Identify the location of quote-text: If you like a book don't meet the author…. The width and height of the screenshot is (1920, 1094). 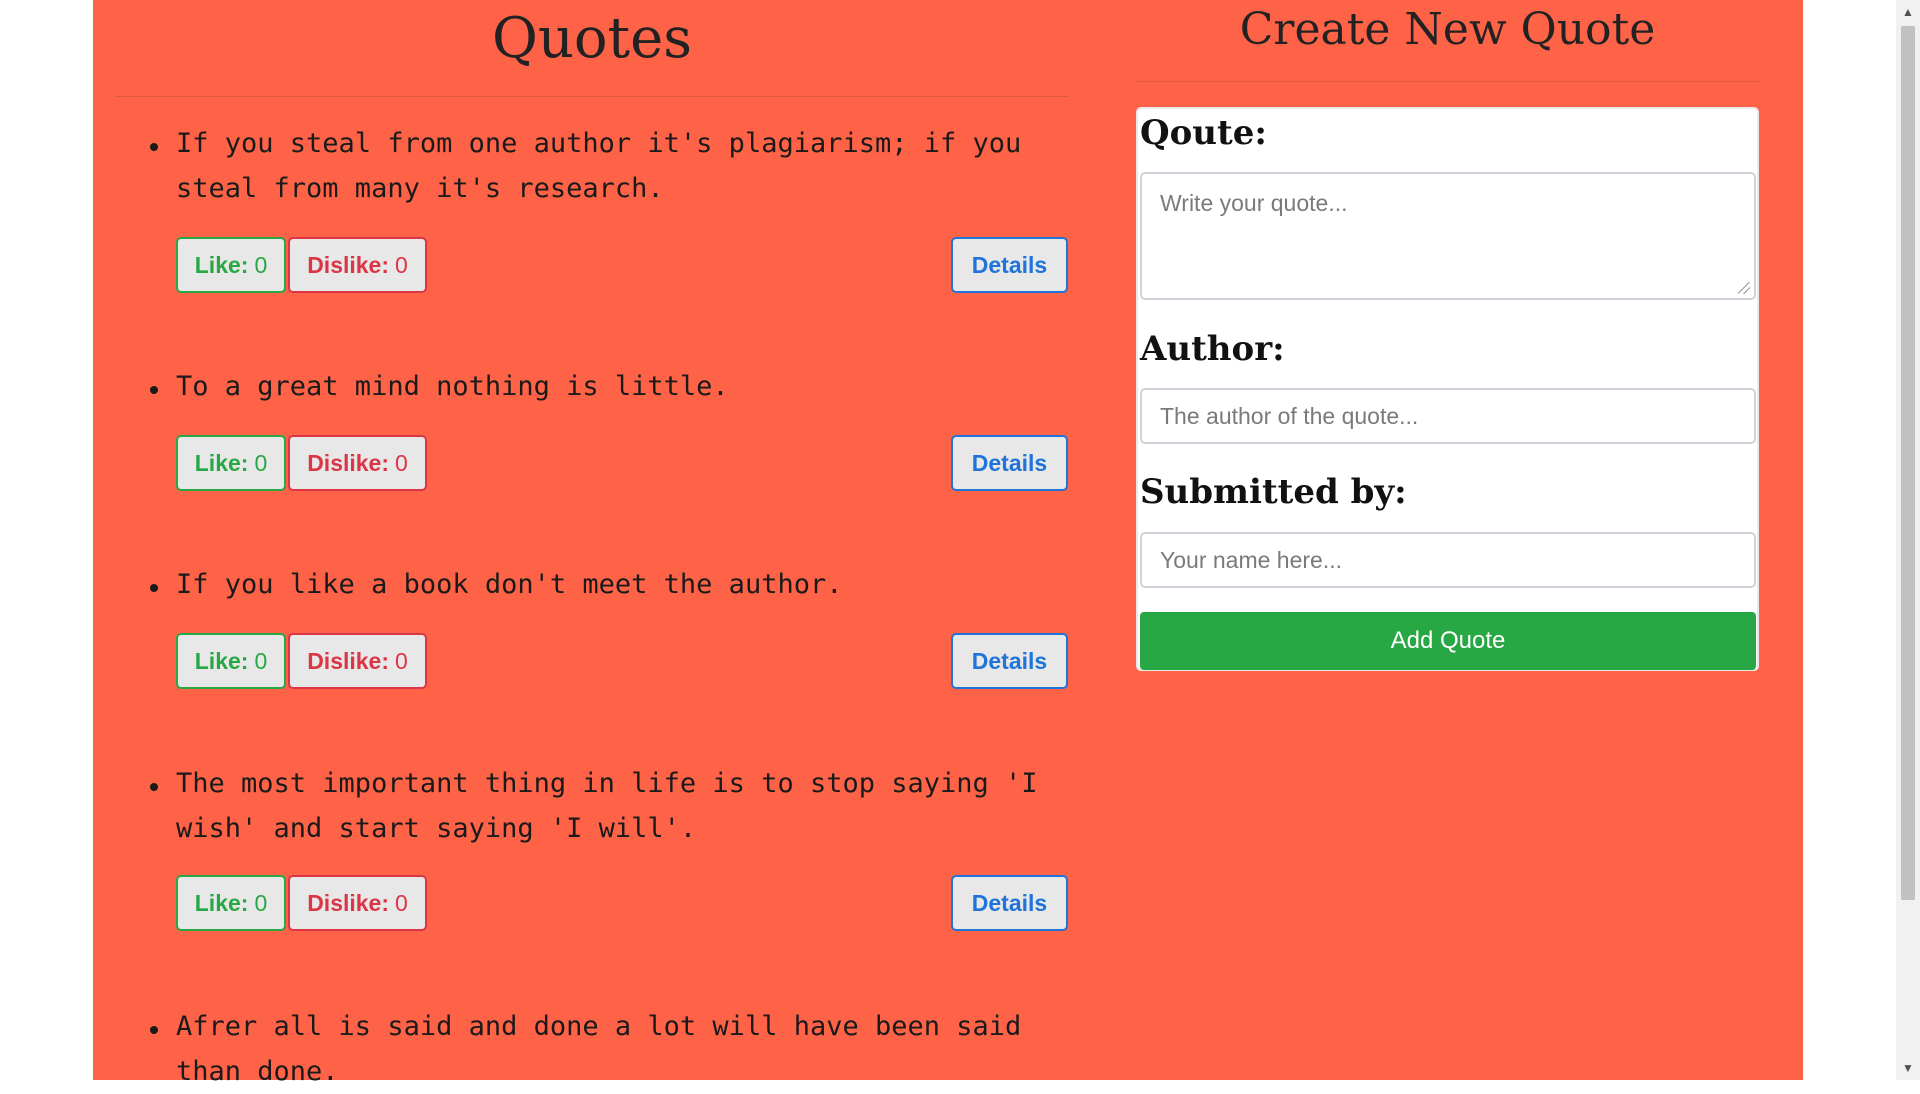
(509, 584).